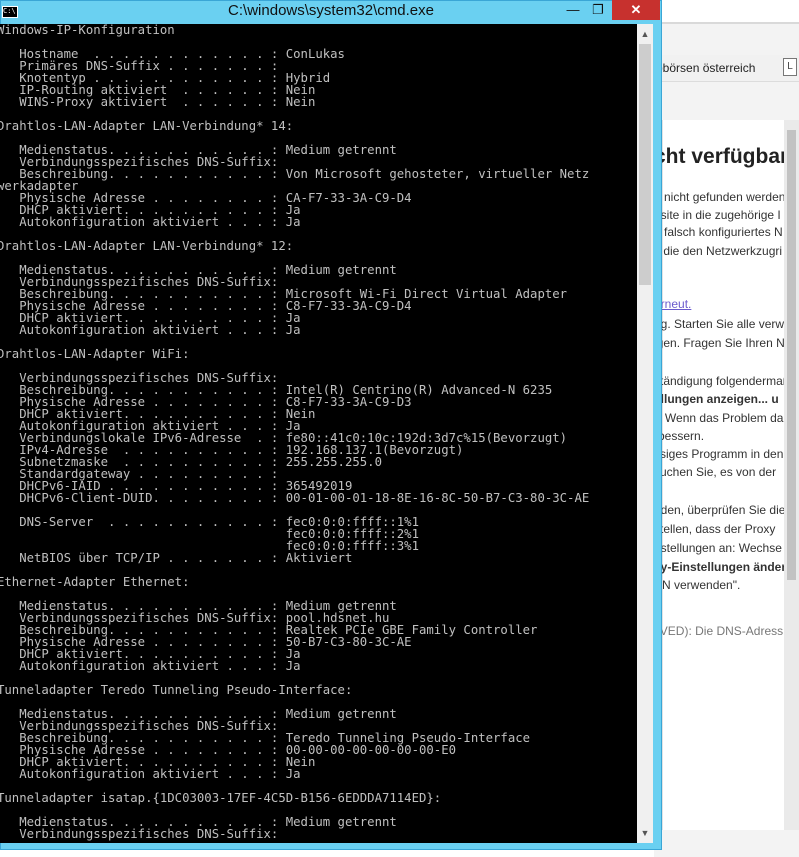 The image size is (799, 857). I want to click on scroll-down-arrow-icon: ▼, so click(645, 833).